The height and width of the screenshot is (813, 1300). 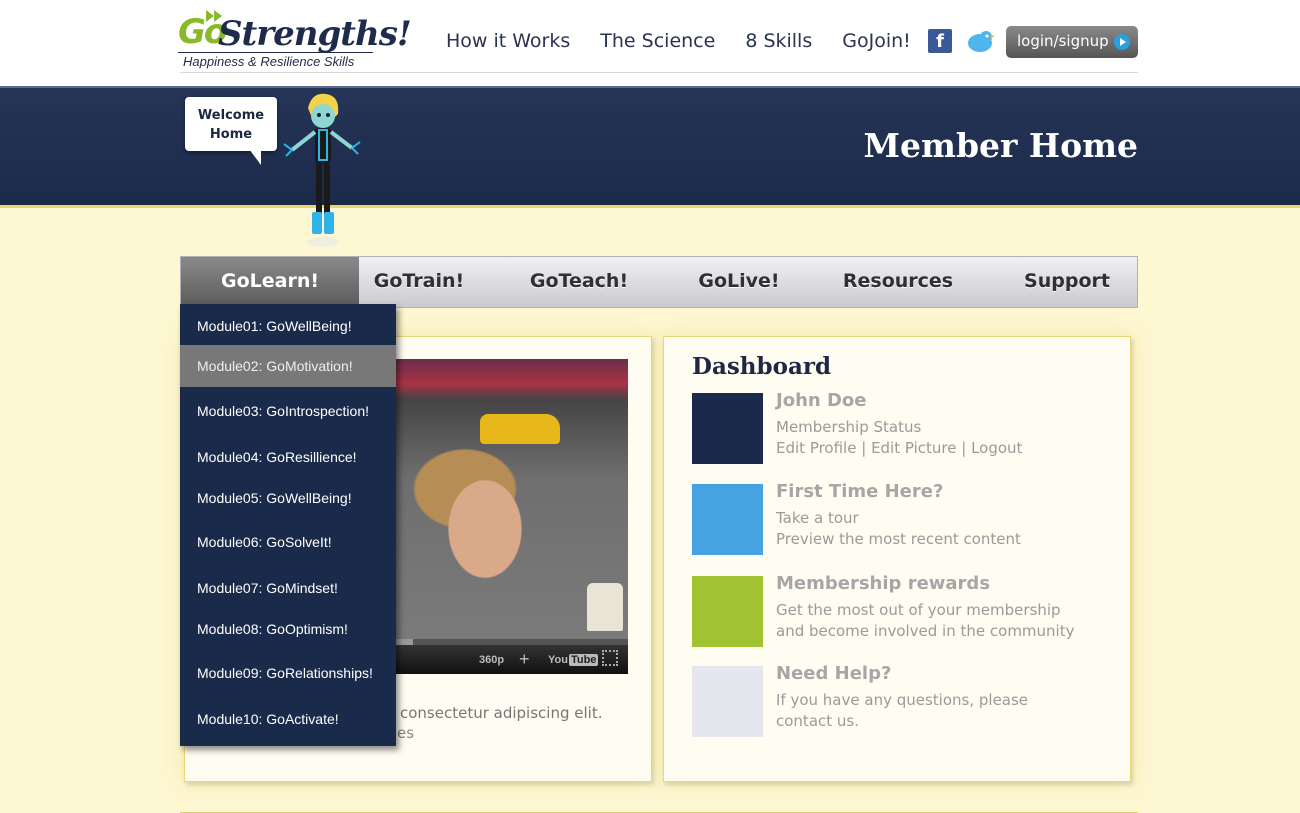 I want to click on preview-content-link: Preview the most recent content, so click(x=898, y=539).